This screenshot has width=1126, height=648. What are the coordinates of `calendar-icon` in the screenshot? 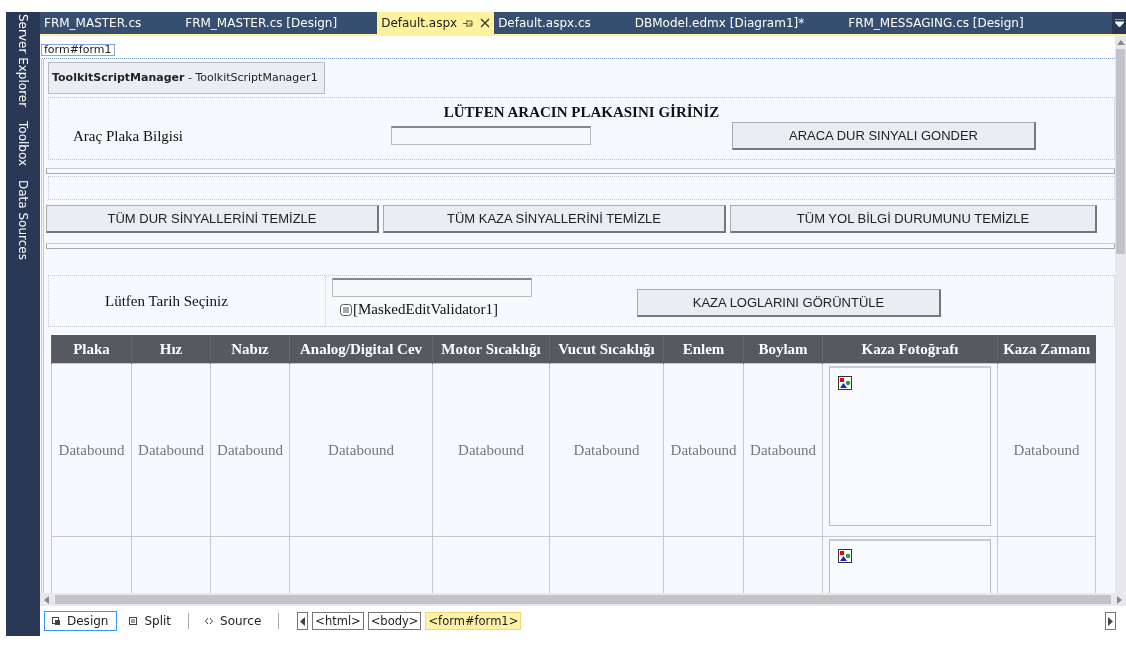 It's located at (346, 309).